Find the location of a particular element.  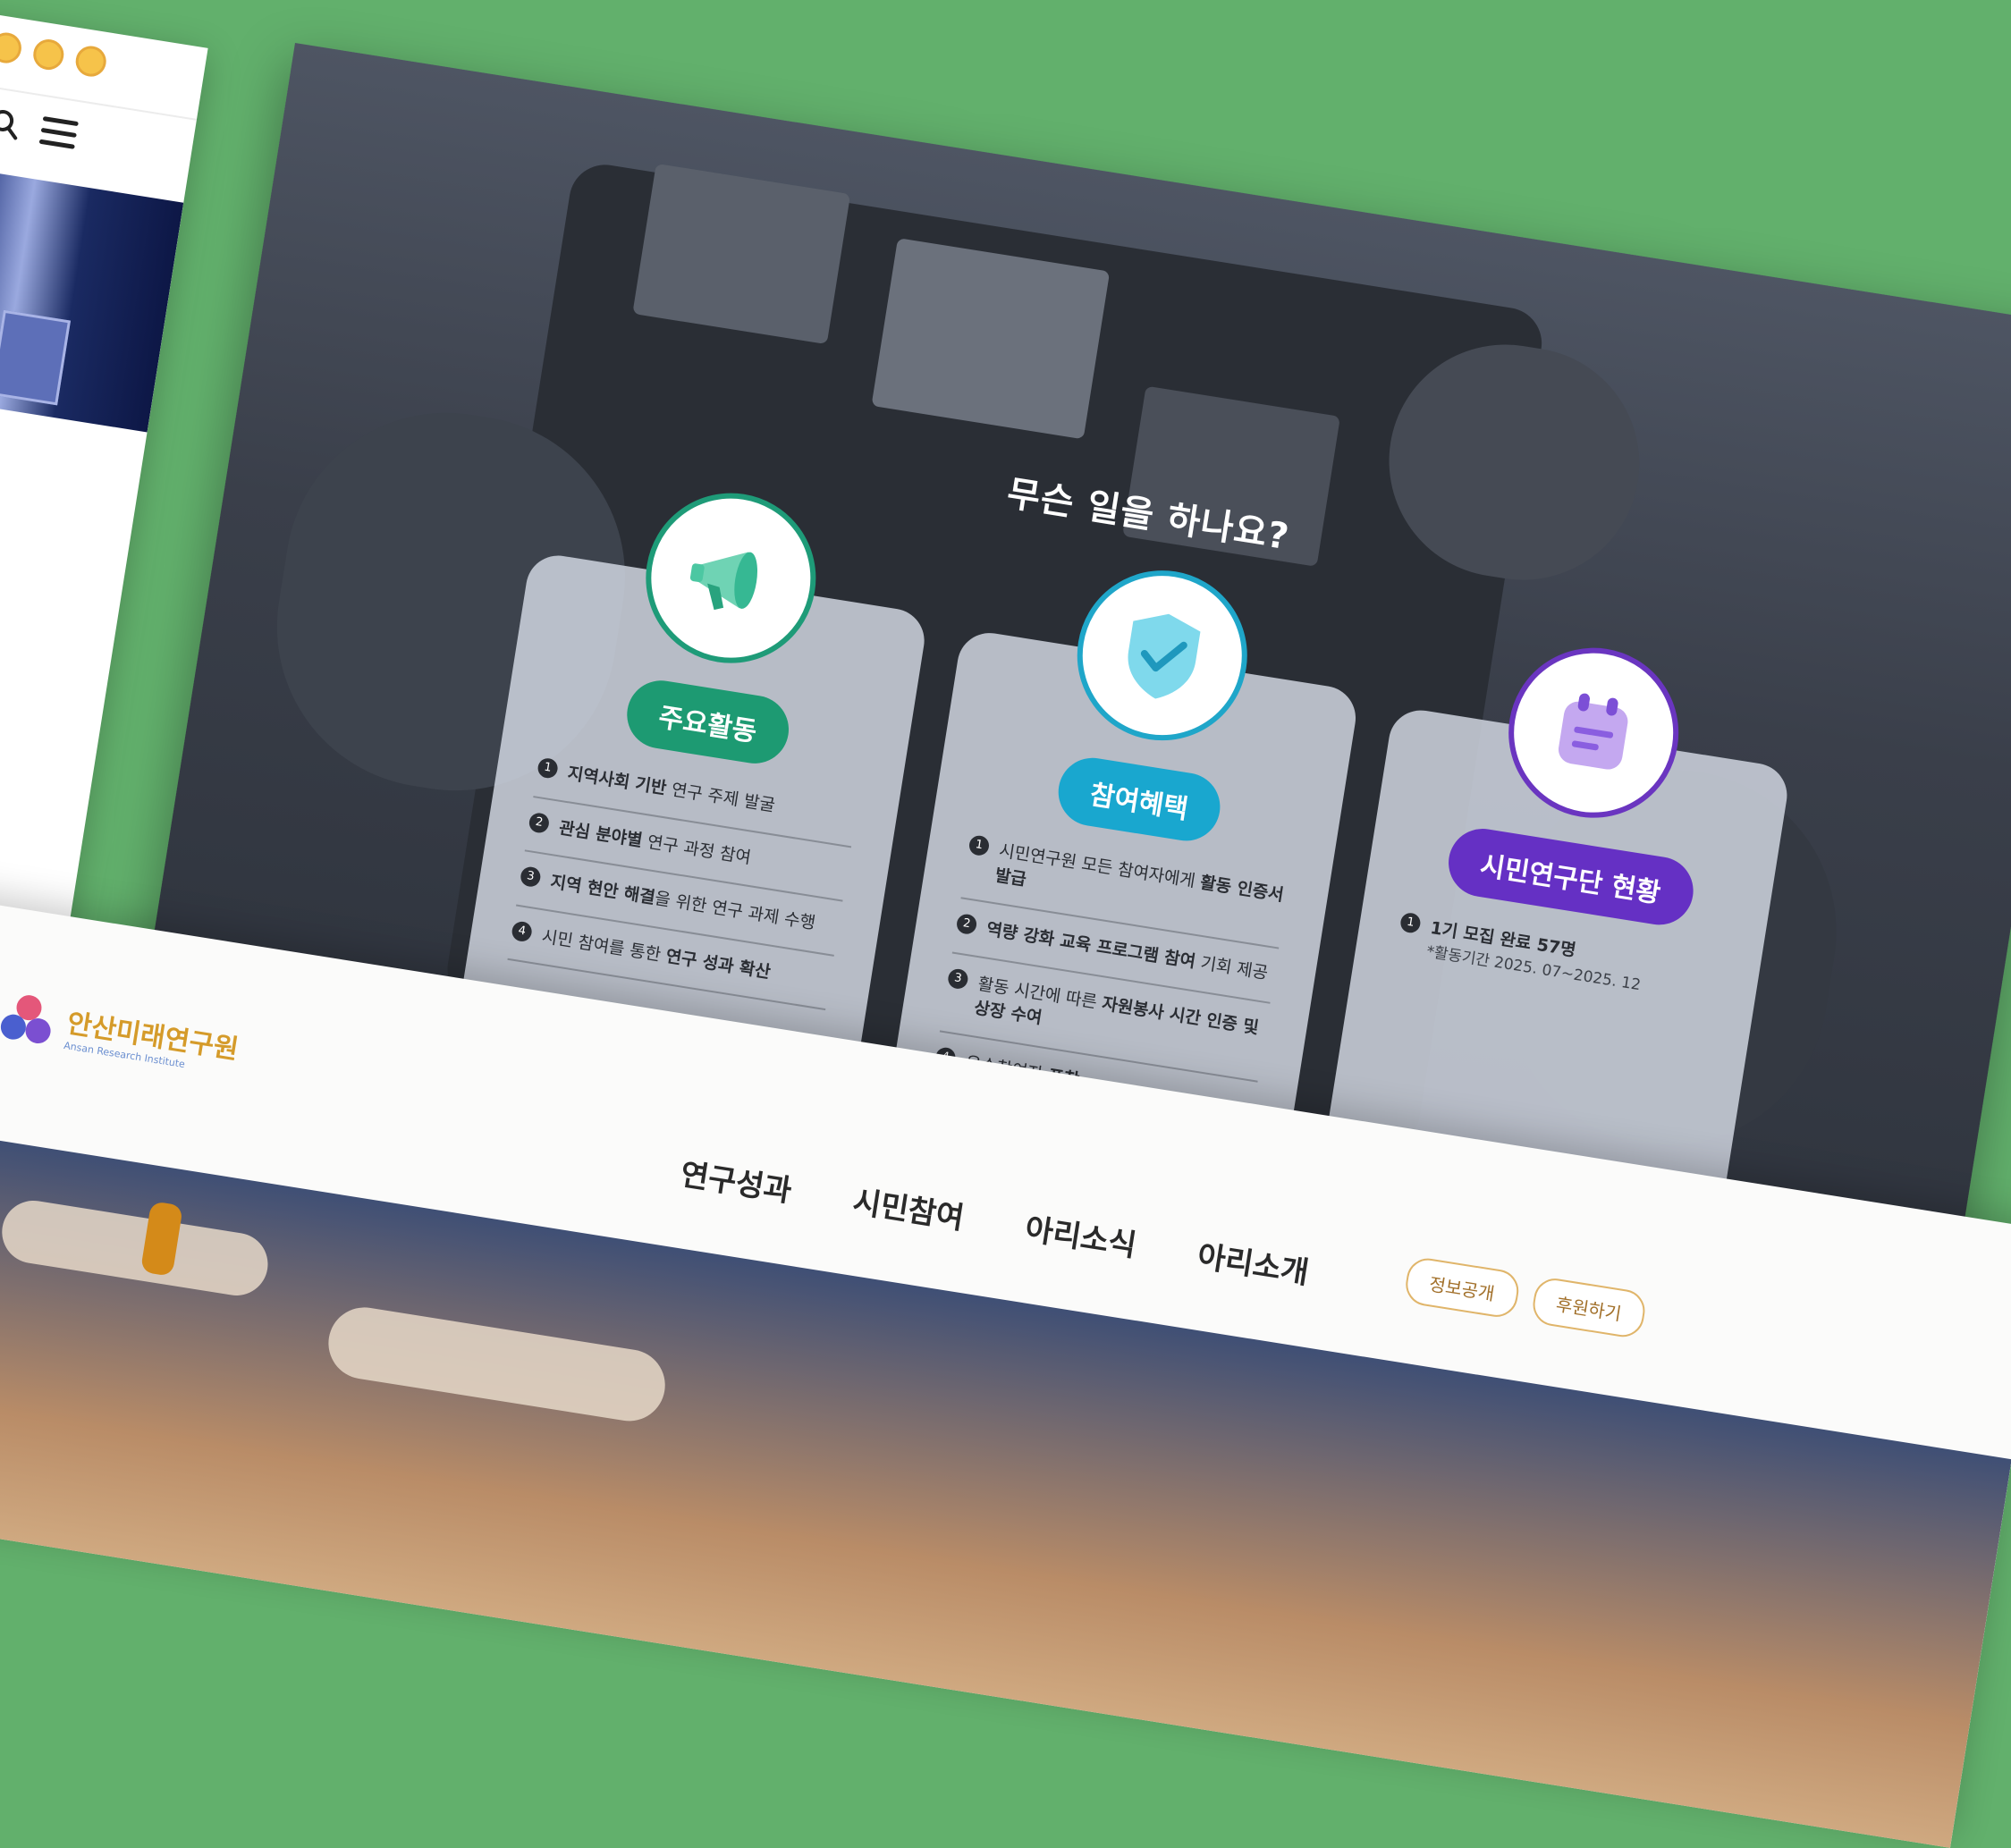

utility-links: 정보공개 후원하기 is located at coordinates (1525, 1297).